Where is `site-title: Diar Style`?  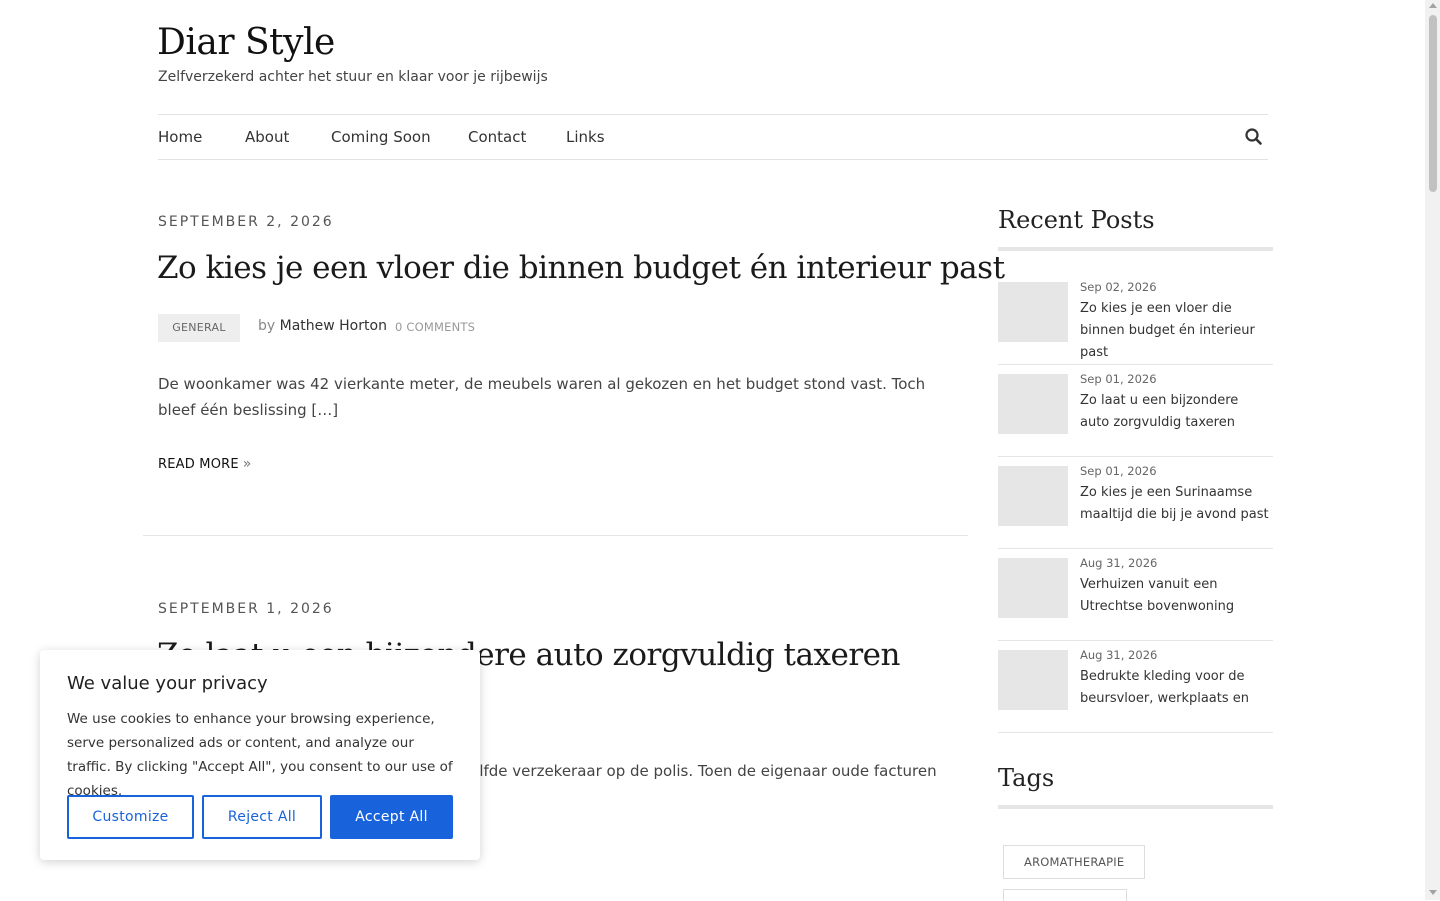
site-title: Diar Style is located at coordinates (246, 42).